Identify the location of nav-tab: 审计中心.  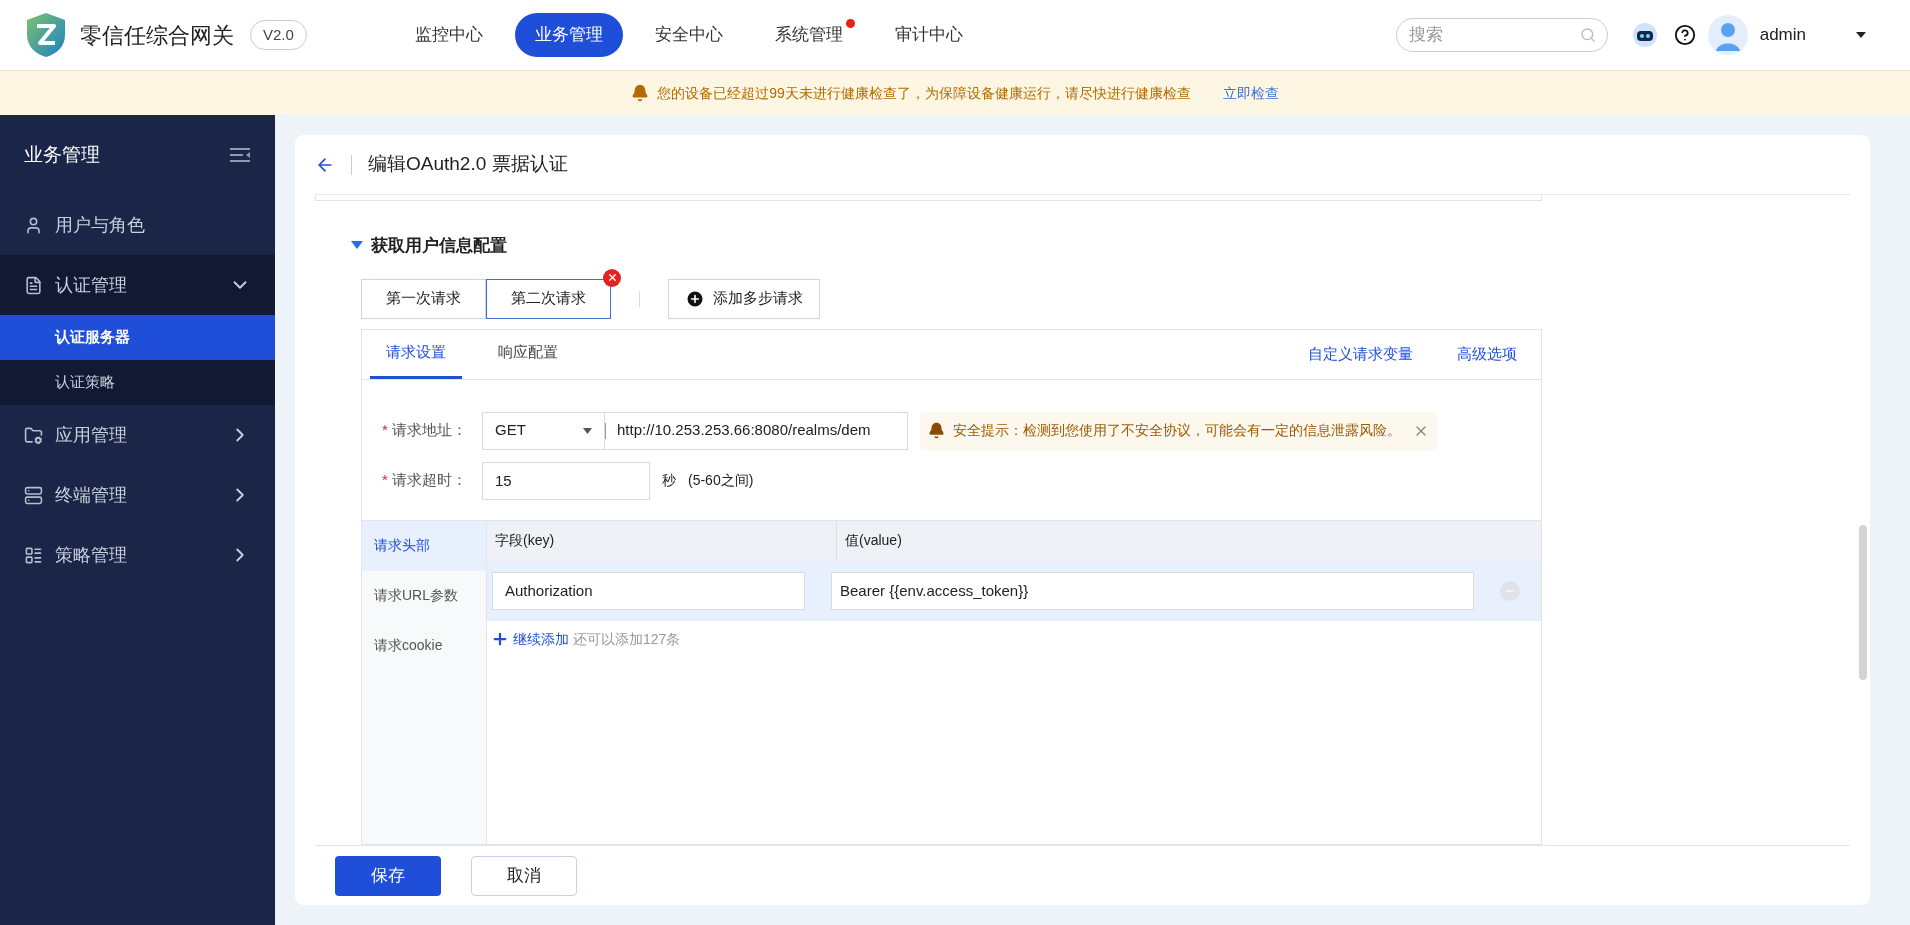
(928, 35).